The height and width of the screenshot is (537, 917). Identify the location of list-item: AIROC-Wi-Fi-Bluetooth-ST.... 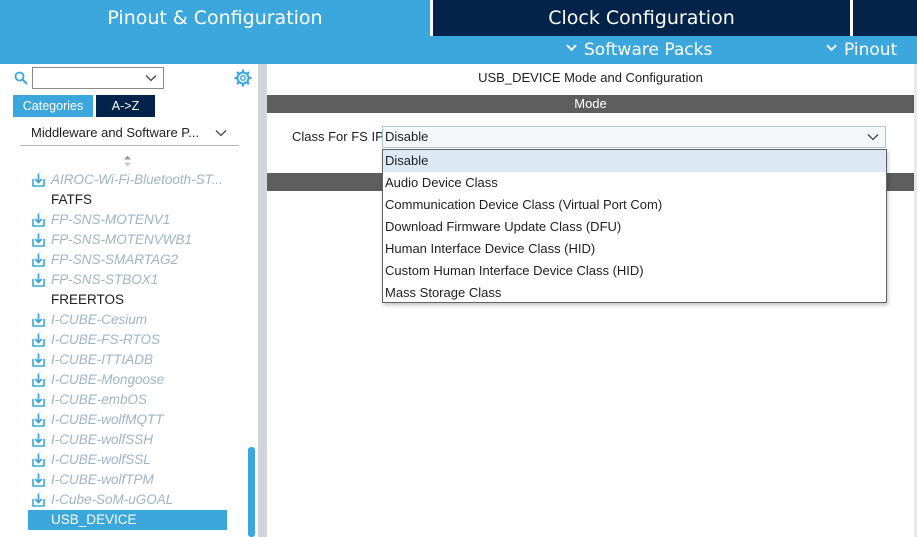
(138, 180).